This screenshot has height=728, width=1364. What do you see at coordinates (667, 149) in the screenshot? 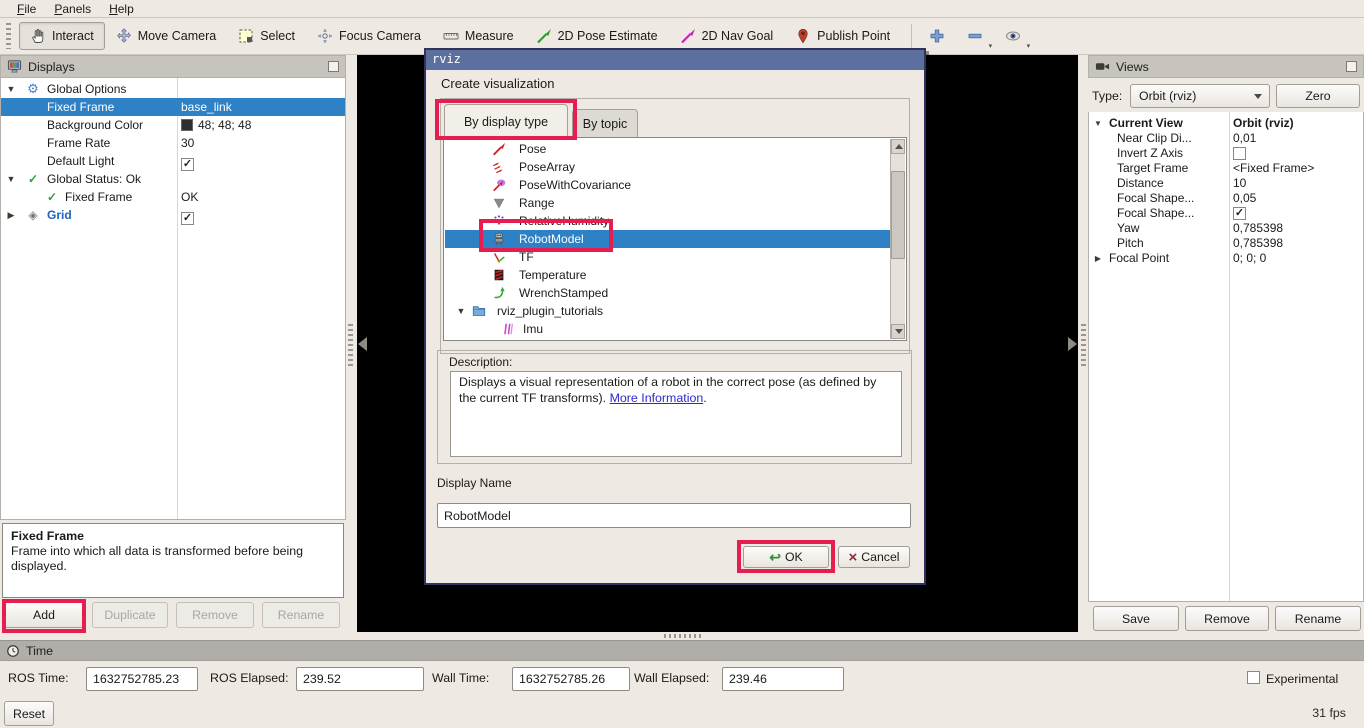
I see `list-item-pose: Pose` at bounding box center [667, 149].